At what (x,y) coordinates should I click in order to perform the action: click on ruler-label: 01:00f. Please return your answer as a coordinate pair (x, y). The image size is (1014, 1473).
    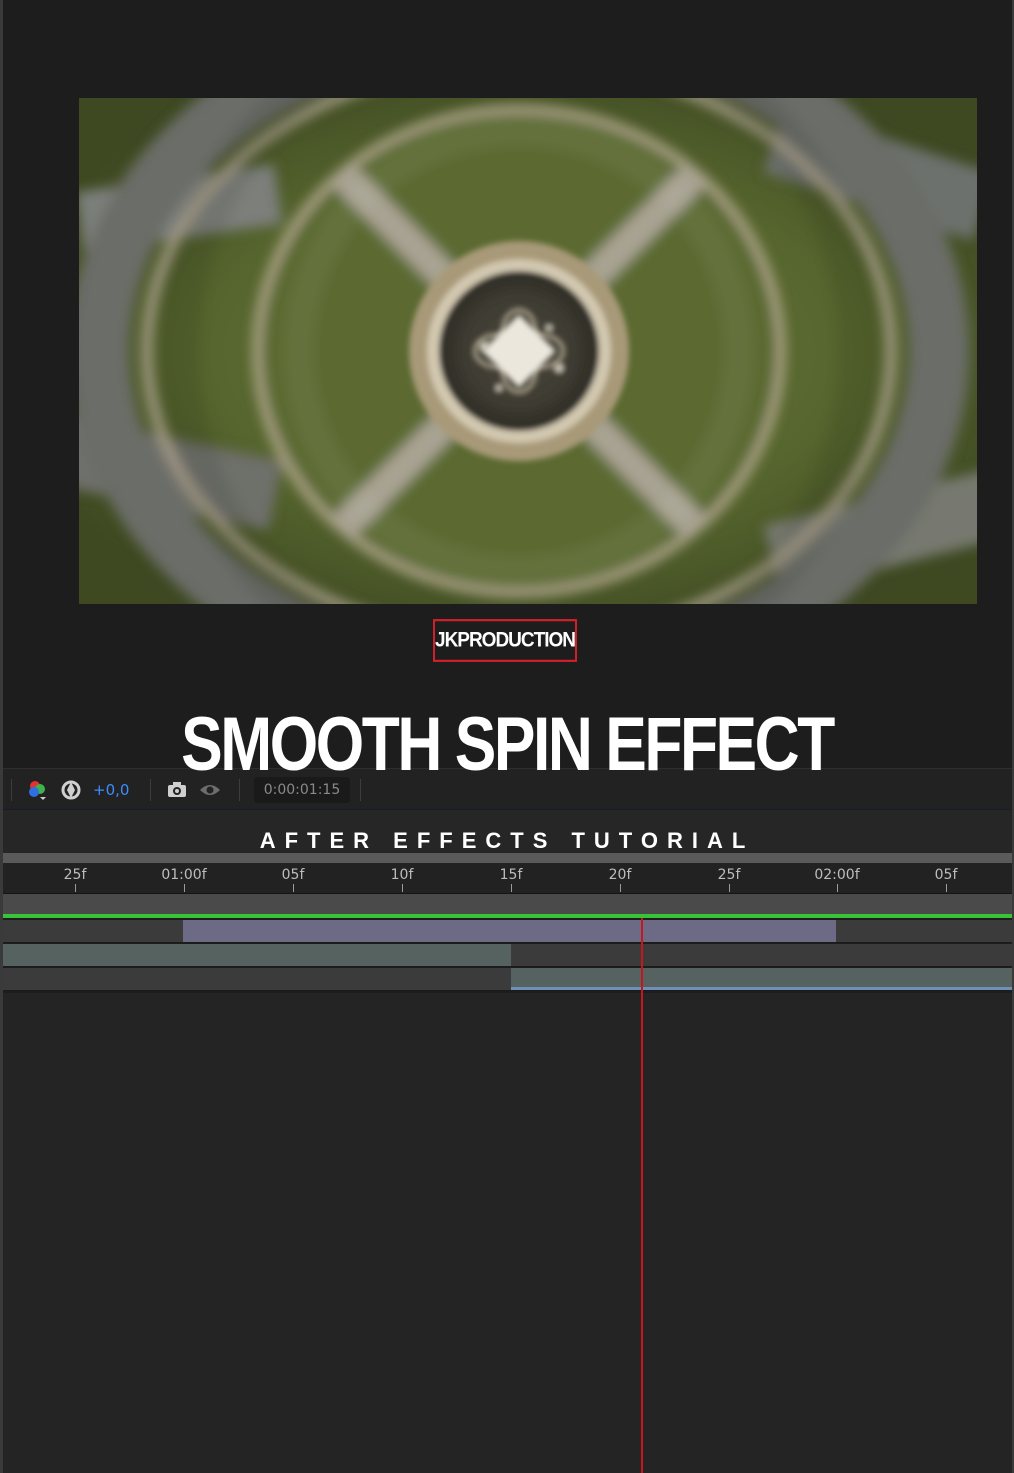
    Looking at the image, I should click on (184, 875).